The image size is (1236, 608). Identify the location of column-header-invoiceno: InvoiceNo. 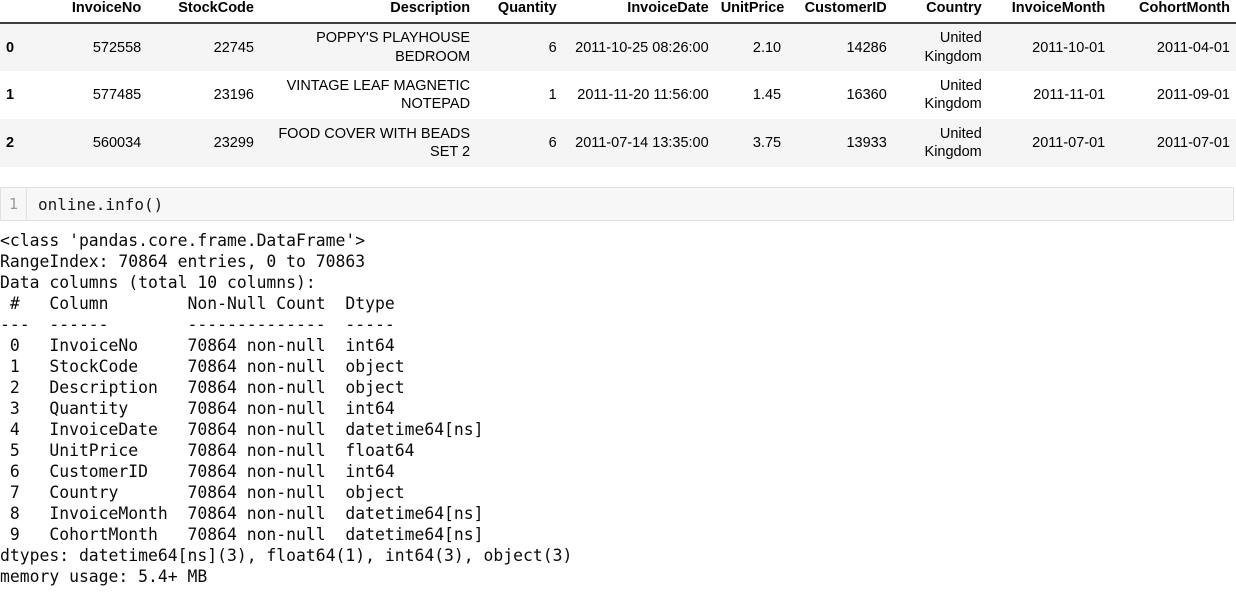
(91, 12).